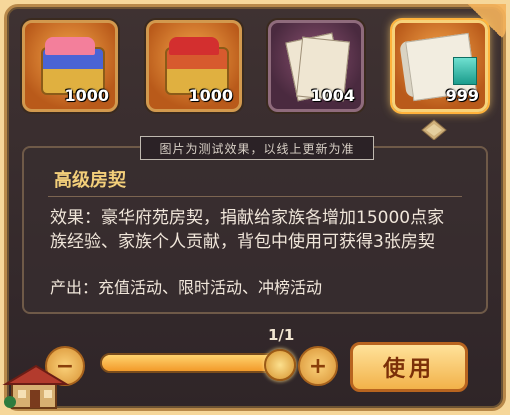  What do you see at coordinates (409, 367) in the screenshot?
I see `use-button: 使用` at bounding box center [409, 367].